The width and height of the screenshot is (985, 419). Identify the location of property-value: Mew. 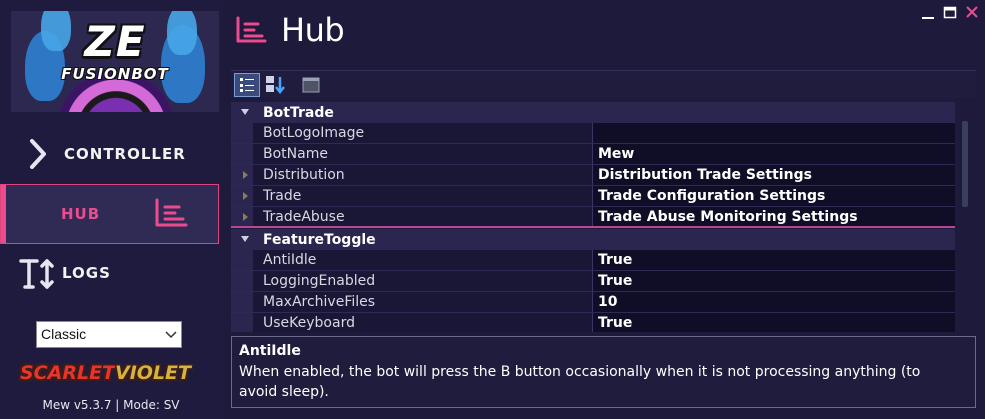
(774, 154).